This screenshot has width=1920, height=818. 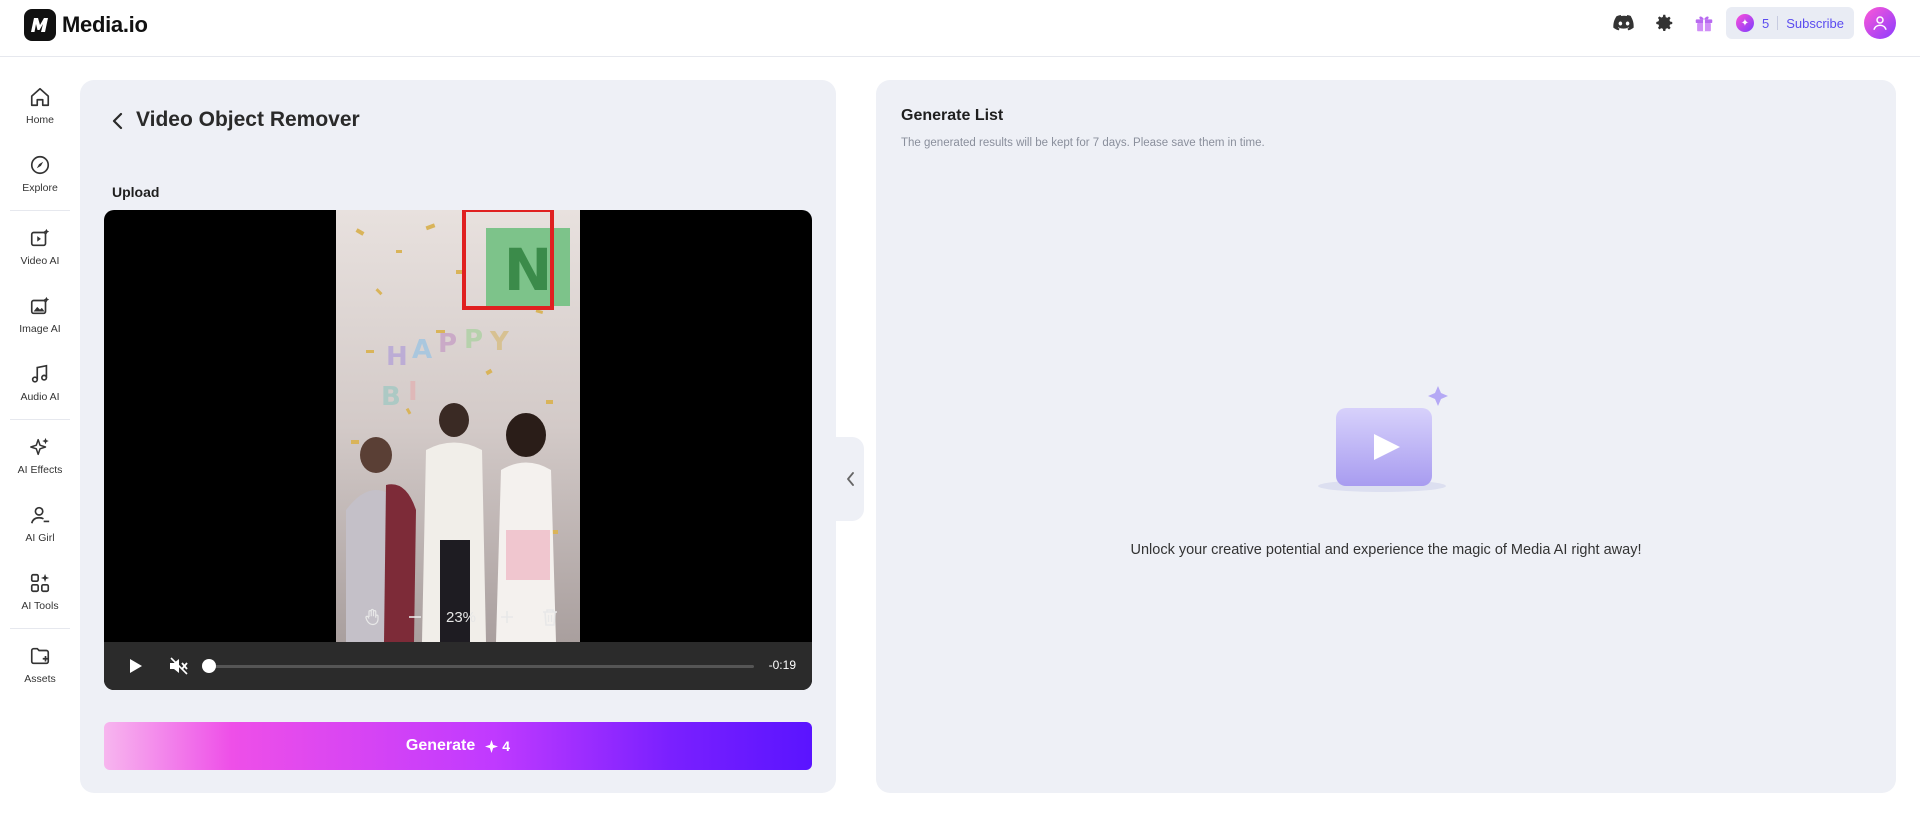 I want to click on credit-sparkle-icon, so click(x=492, y=746).